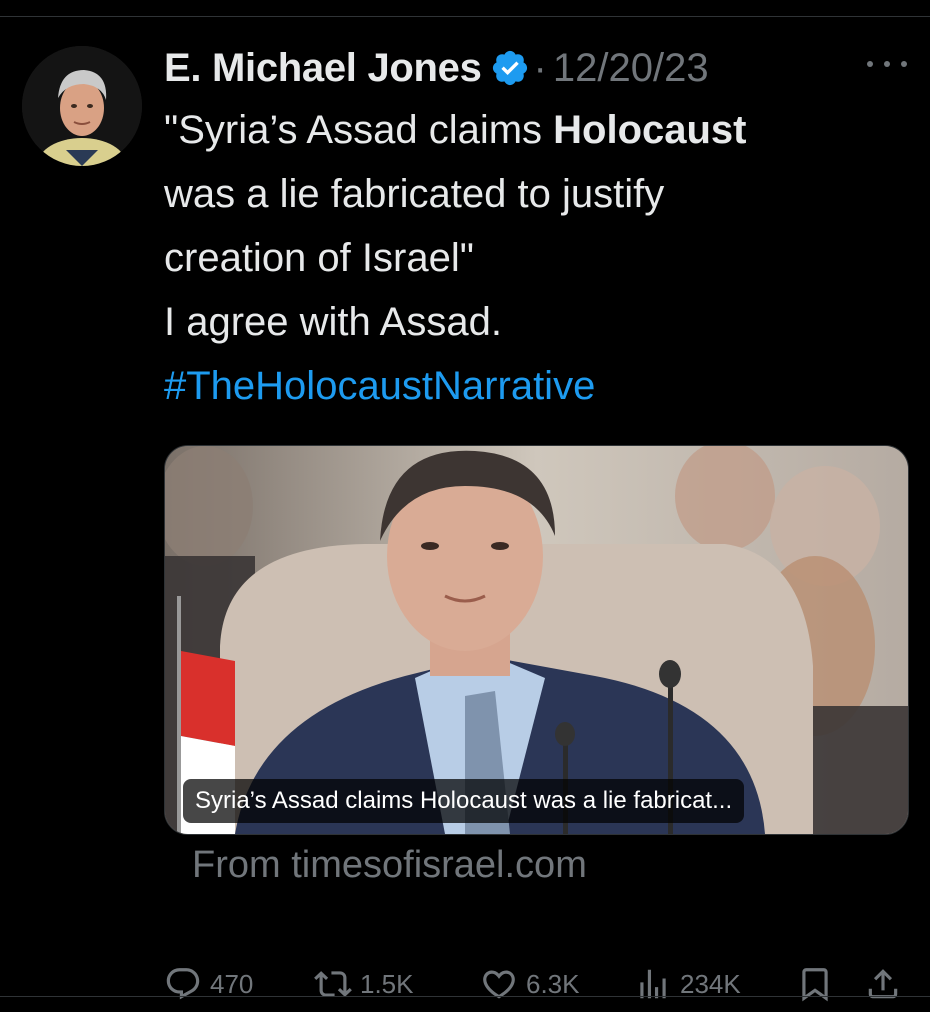 This screenshot has height=1012, width=930. Describe the element at coordinates (631, 68) in the screenshot. I see `timestamp: 12/20/23` at that location.